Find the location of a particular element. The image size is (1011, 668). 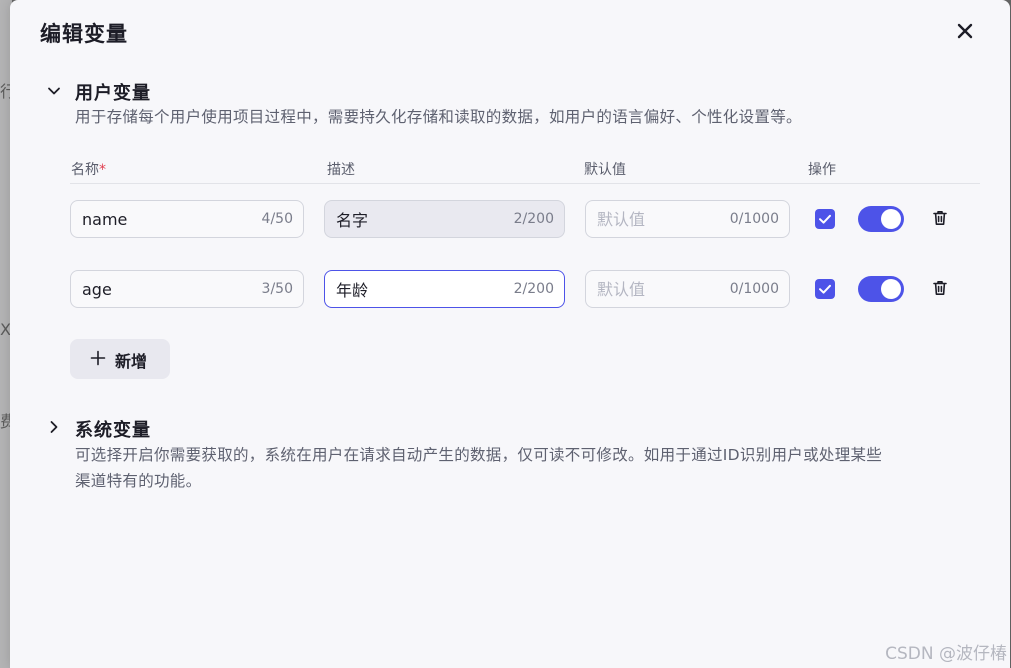

dialog-title: 编辑变量 is located at coordinates (84, 34).